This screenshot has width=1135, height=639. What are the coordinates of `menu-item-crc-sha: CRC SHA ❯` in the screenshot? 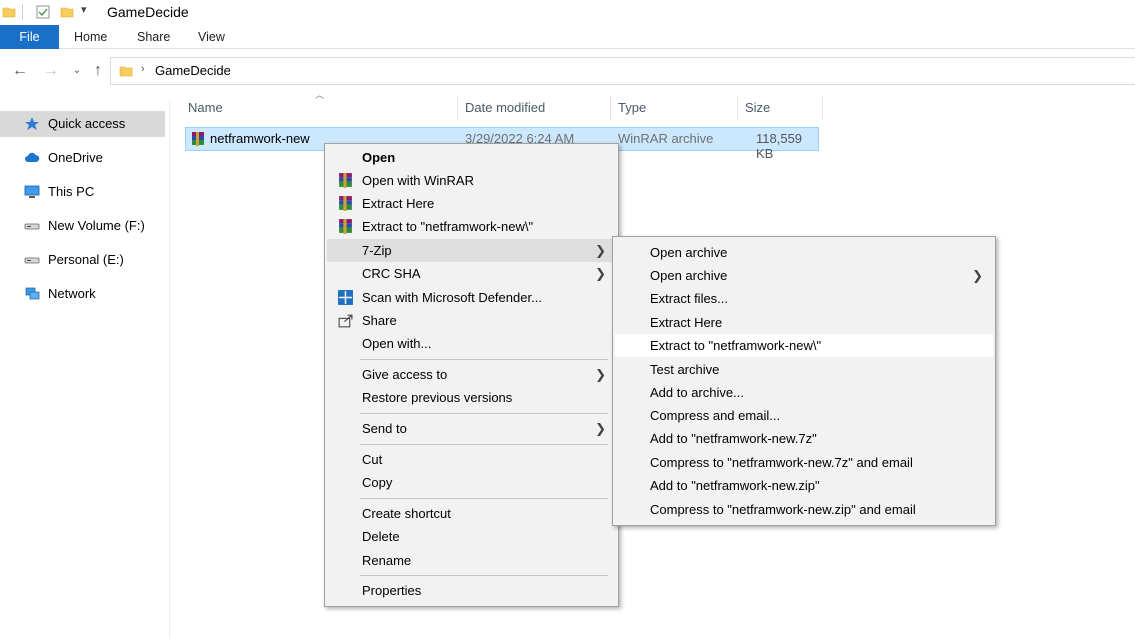 It's located at (471, 273).